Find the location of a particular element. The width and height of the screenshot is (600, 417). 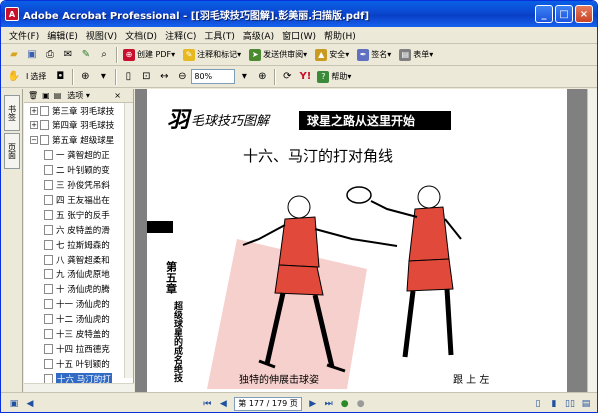

bookmark-item: 三 孙俊凭吊斜 is located at coordinates (77, 185).